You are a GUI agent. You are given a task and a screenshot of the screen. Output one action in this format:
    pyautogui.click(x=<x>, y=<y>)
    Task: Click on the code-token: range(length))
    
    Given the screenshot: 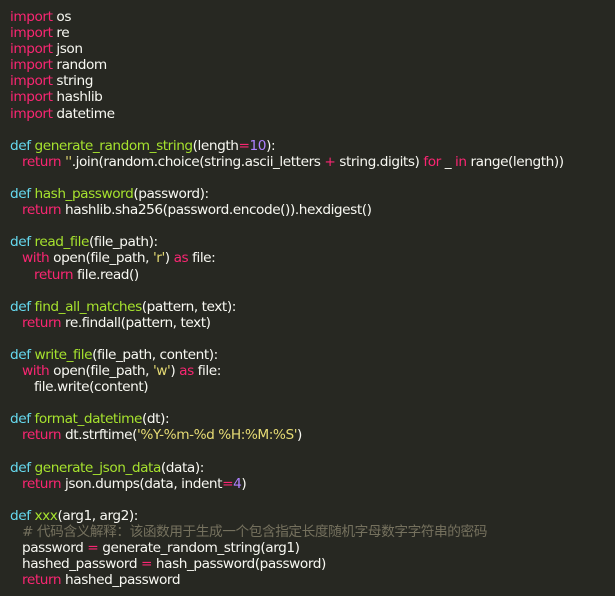 What is the action you would take?
    pyautogui.click(x=515, y=161)
    